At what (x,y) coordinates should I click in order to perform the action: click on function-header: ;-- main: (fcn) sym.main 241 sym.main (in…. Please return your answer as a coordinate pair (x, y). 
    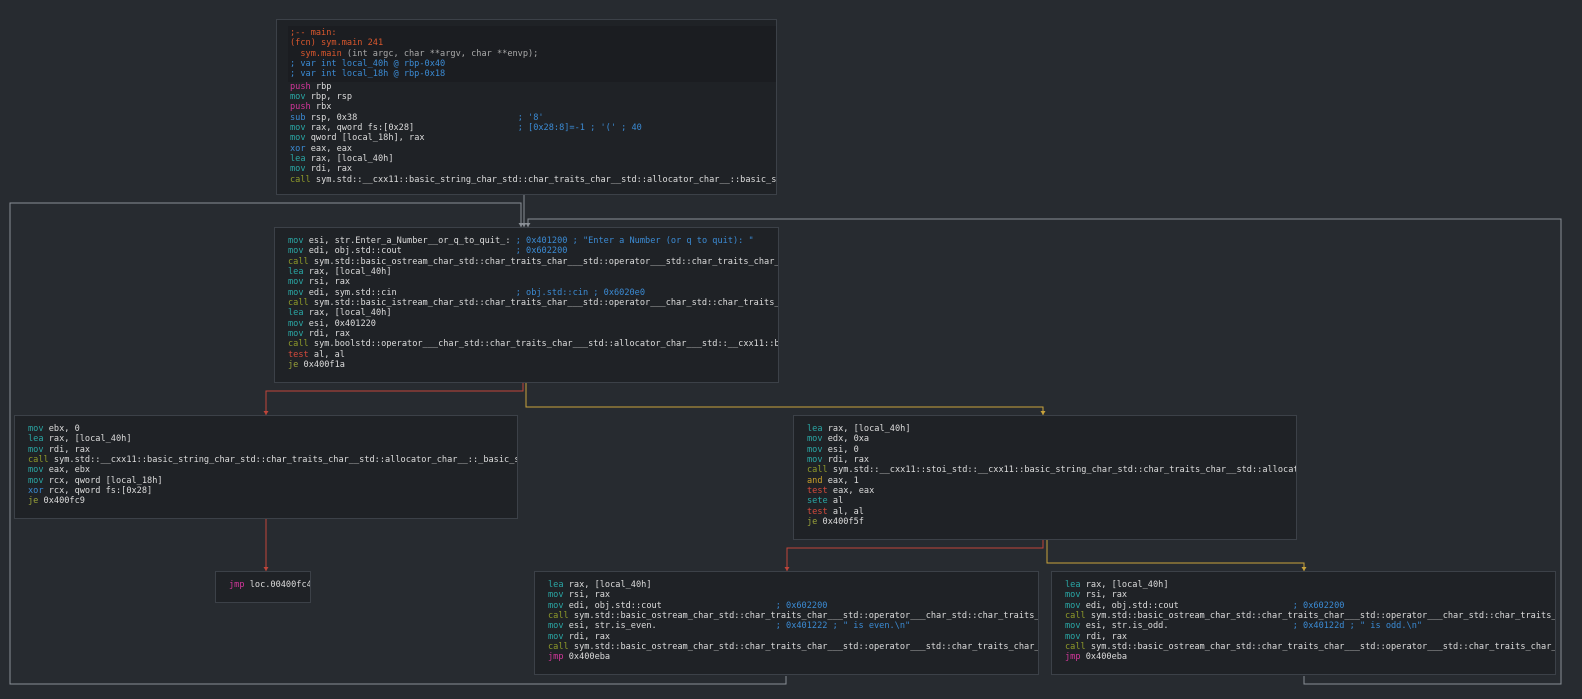
    Looking at the image, I should click on (532, 54).